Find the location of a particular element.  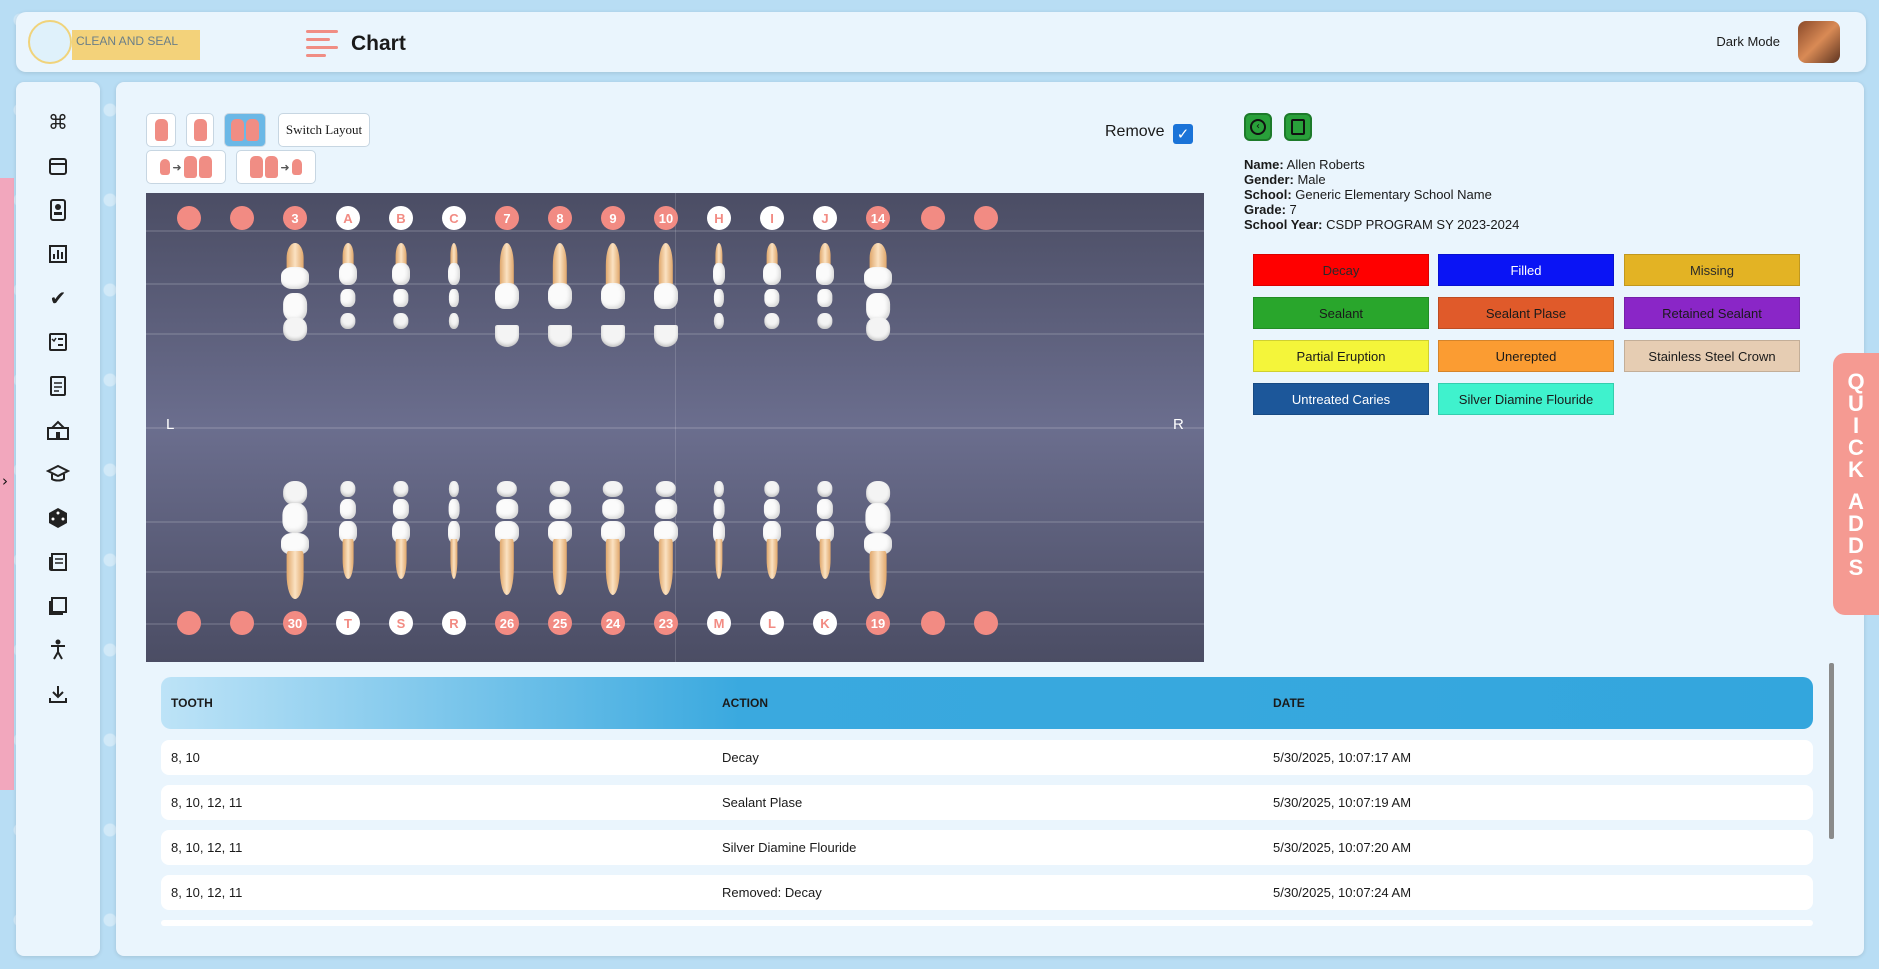

table-scrollbar is located at coordinates (1831, 751).